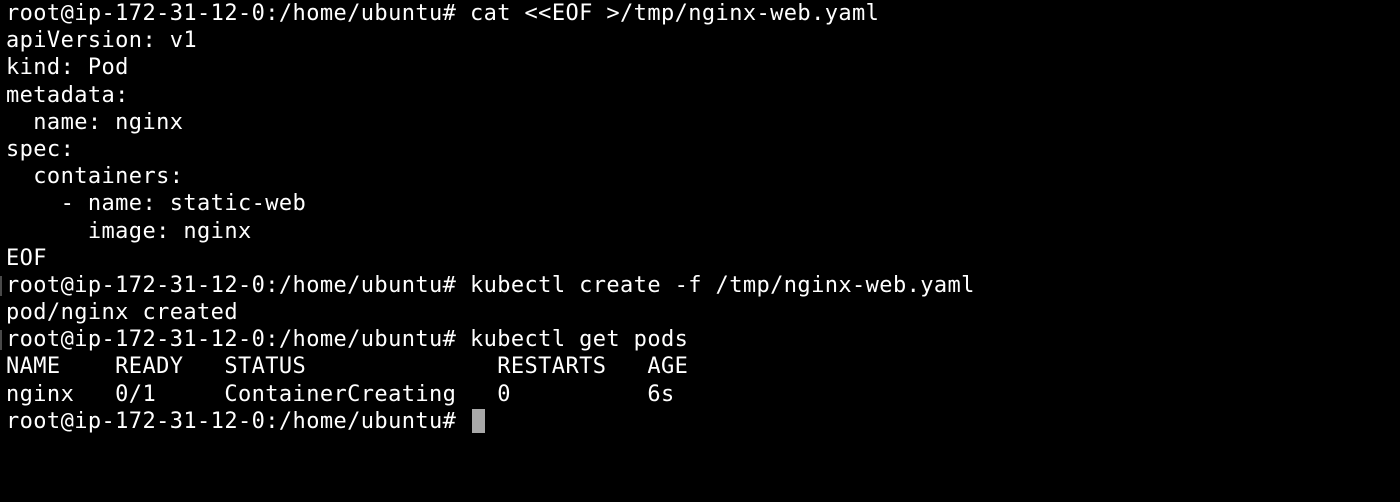  What do you see at coordinates (478, 420) in the screenshot?
I see `text-cursor` at bounding box center [478, 420].